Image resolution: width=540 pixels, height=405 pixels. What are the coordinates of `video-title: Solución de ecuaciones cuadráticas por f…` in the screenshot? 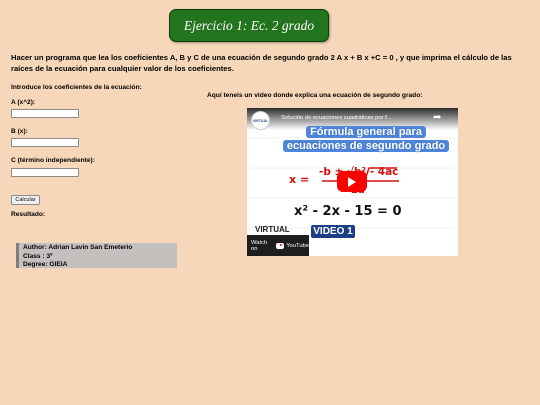 It's located at (353, 118).